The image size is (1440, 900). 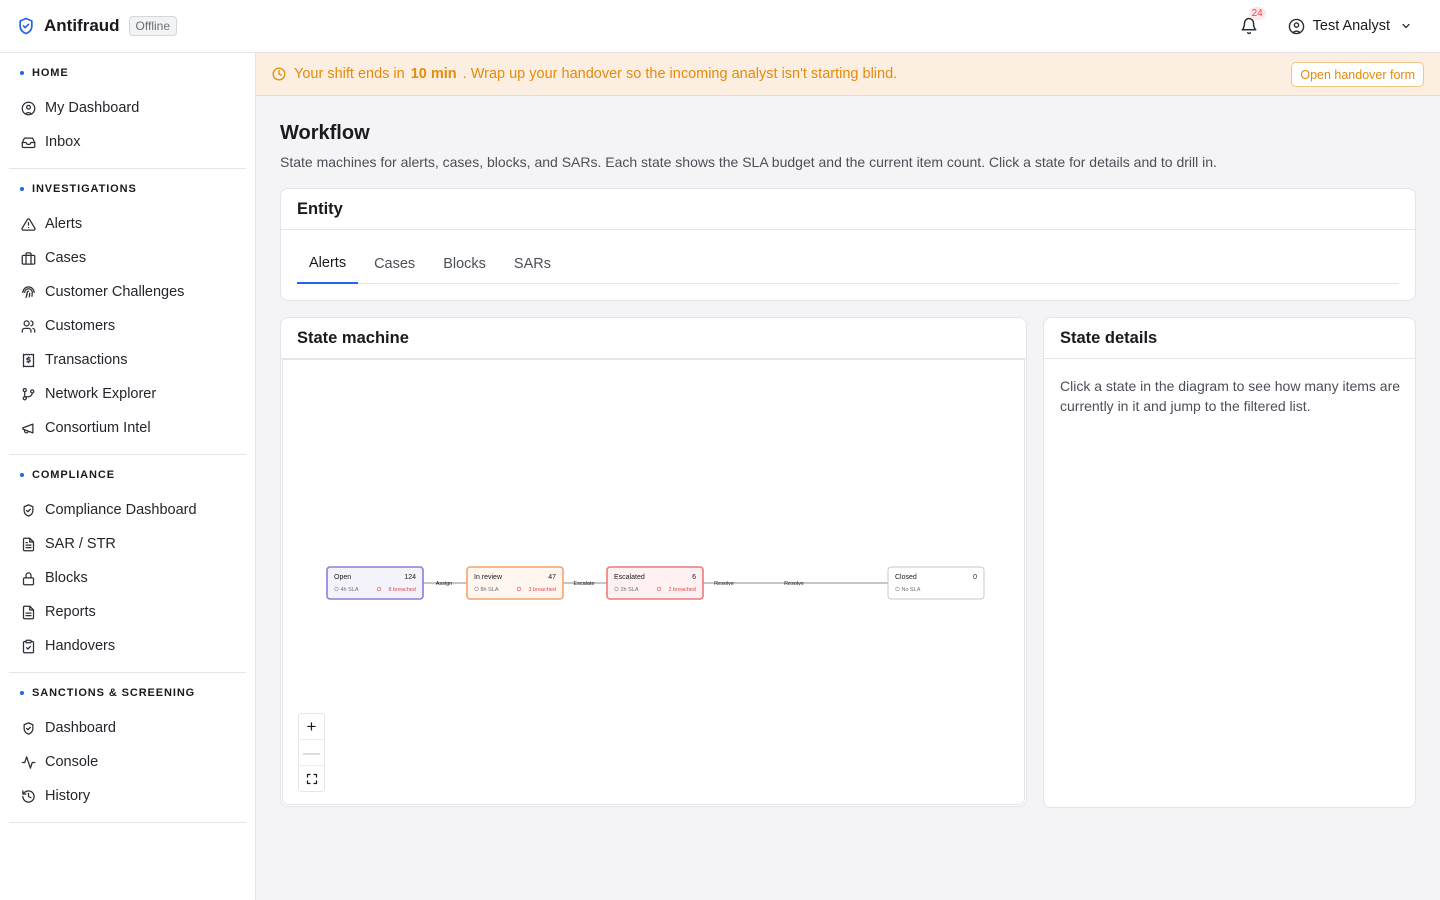 What do you see at coordinates (127, 544) in the screenshot?
I see `sidebar-item-sar-str: SAR / STR` at bounding box center [127, 544].